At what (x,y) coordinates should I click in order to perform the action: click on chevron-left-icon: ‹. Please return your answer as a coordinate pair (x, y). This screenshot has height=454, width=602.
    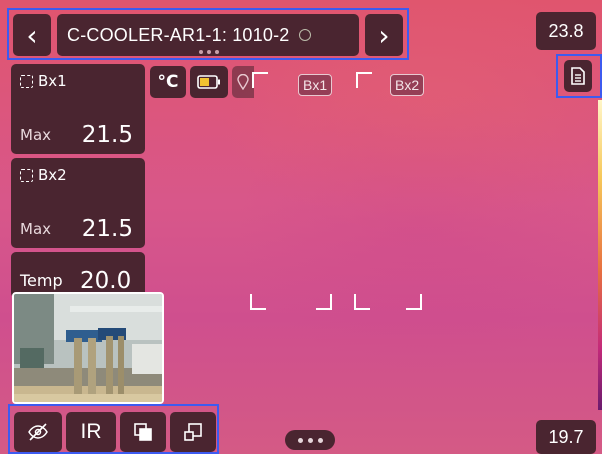
    Looking at the image, I should click on (32, 35).